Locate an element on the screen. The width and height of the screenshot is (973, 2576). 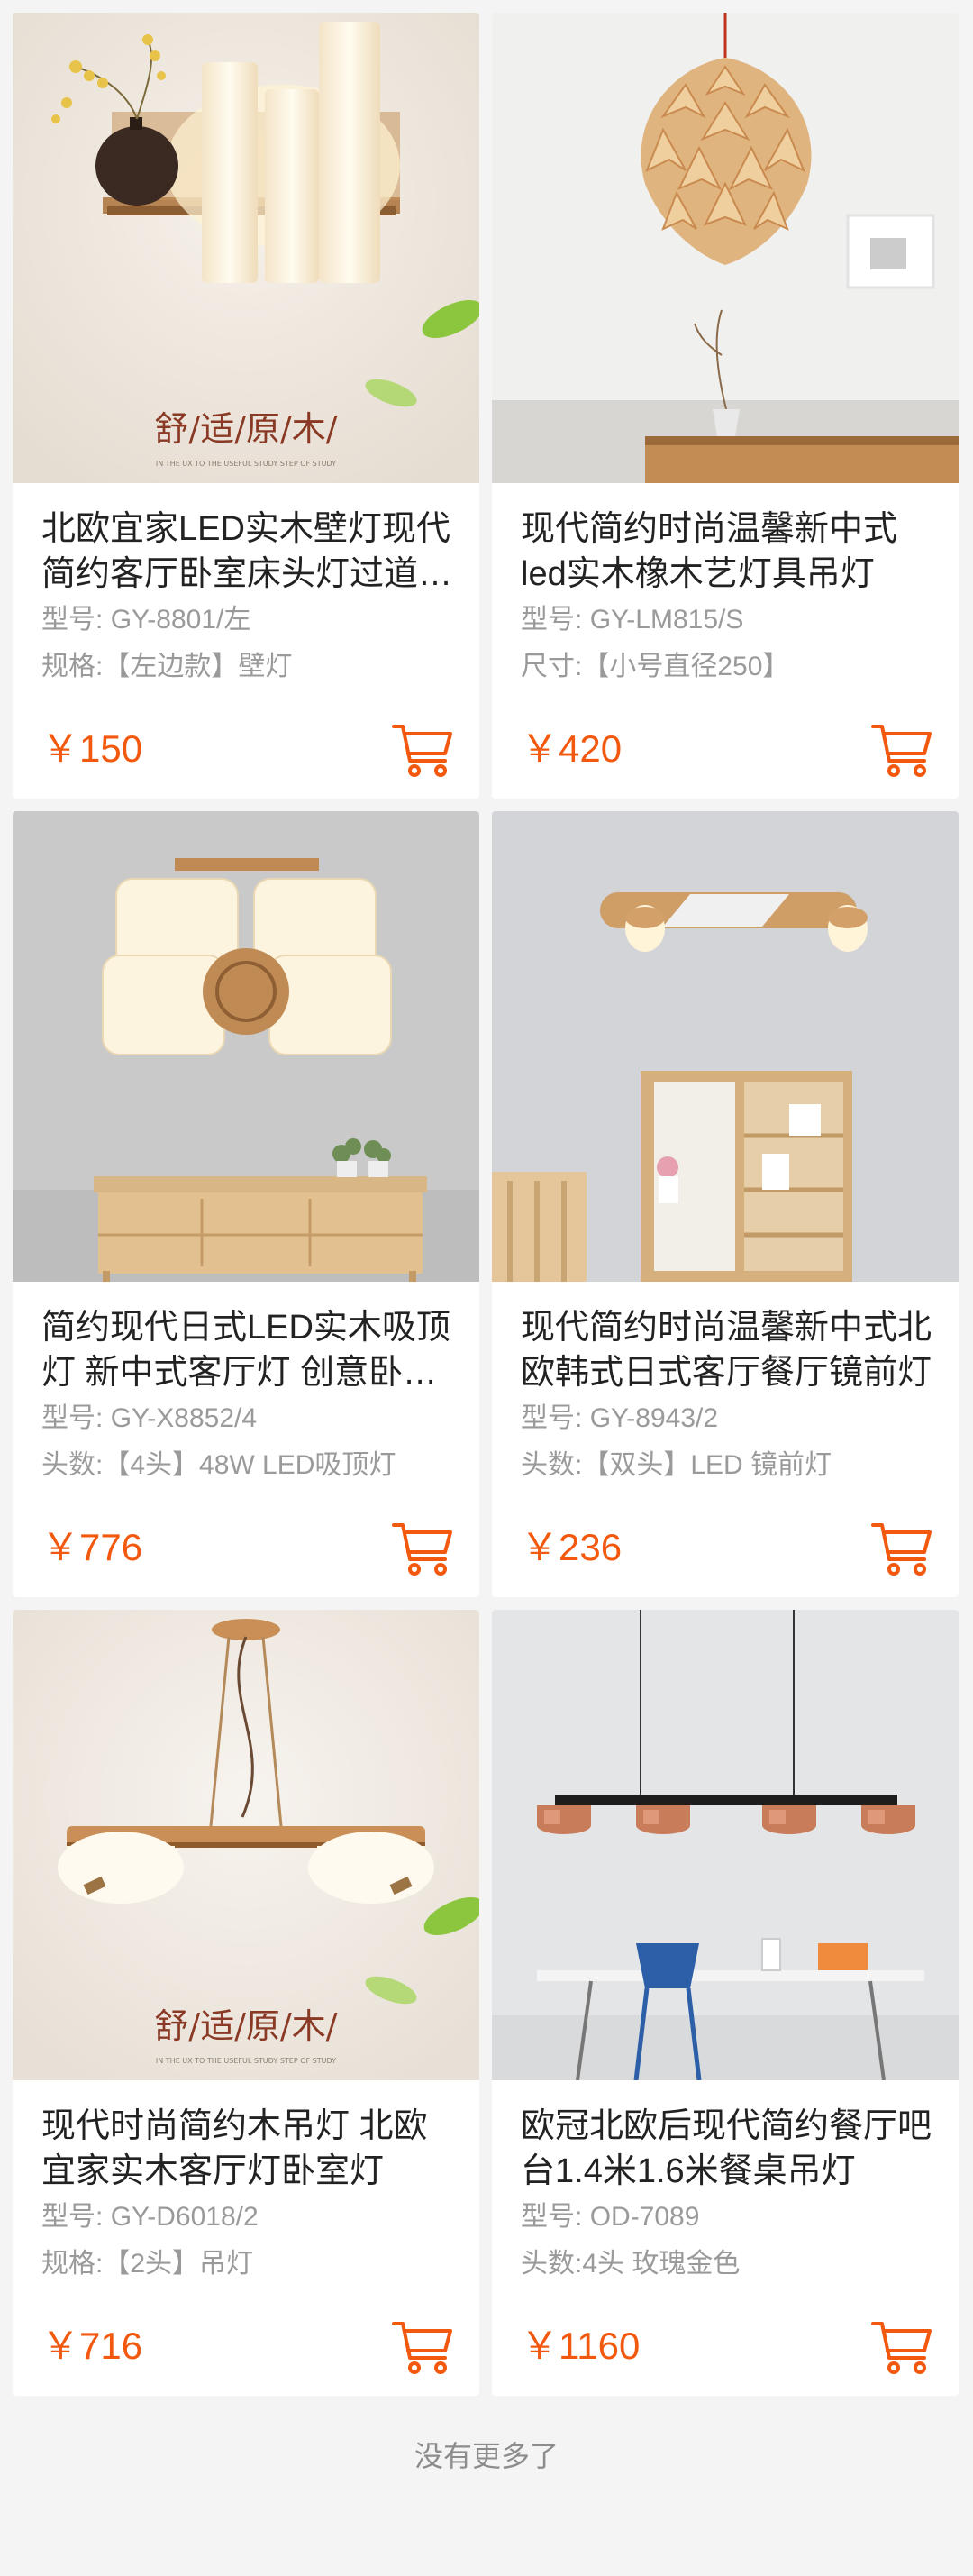
product-spec: 规格:【左边款】壁灯 is located at coordinates (248, 667).